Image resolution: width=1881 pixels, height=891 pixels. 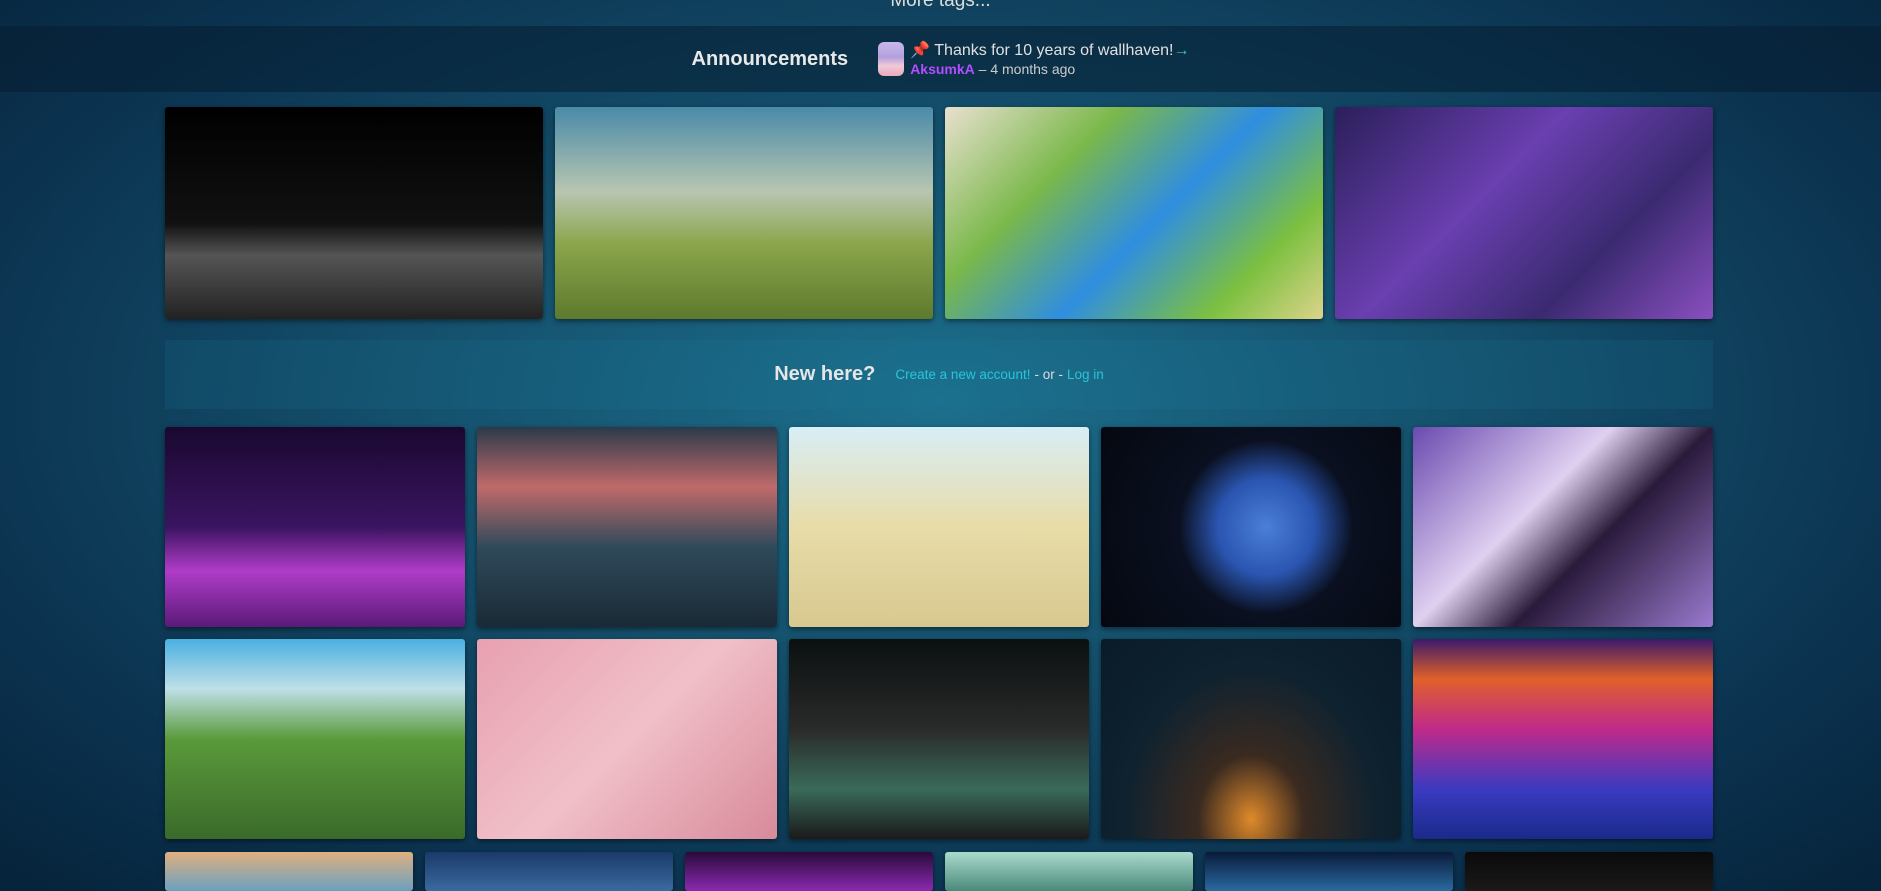 What do you see at coordinates (770, 58) in the screenshot?
I see `announcements-title: Announcements` at bounding box center [770, 58].